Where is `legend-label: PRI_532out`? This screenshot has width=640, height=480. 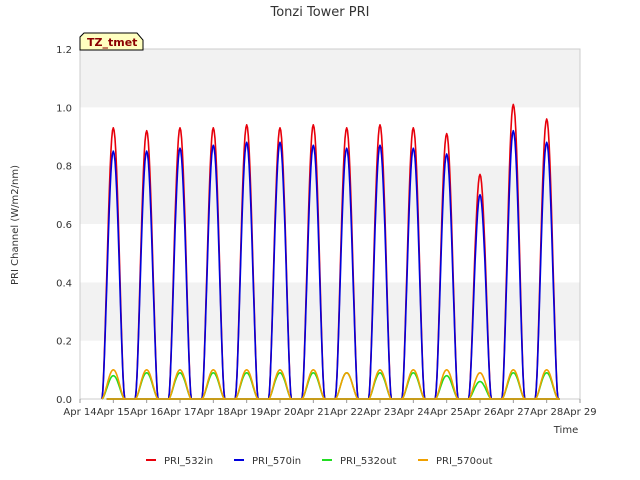 legend-label: PRI_532out is located at coordinates (368, 461).